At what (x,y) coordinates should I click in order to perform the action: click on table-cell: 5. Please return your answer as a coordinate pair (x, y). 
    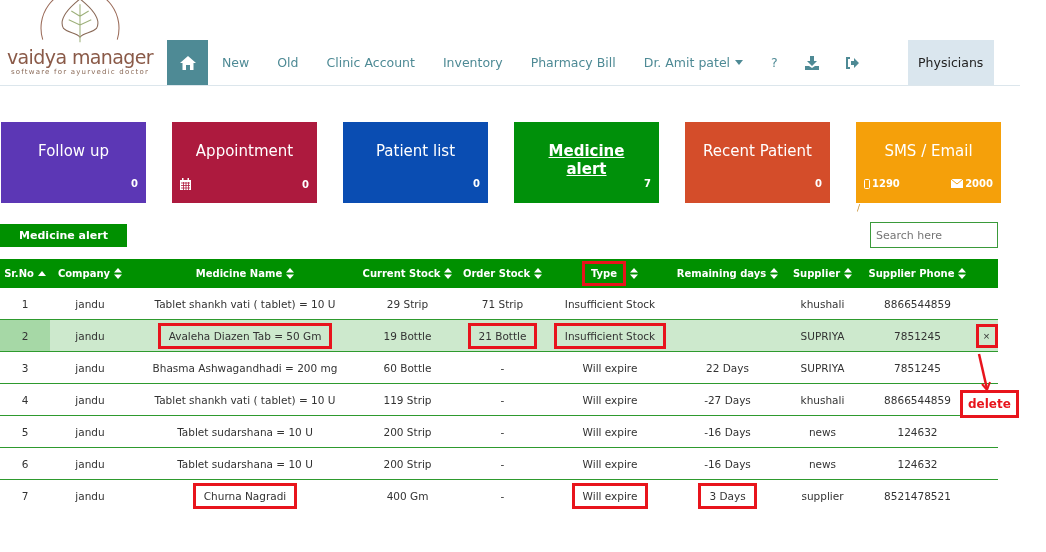
    Looking at the image, I should click on (25, 431).